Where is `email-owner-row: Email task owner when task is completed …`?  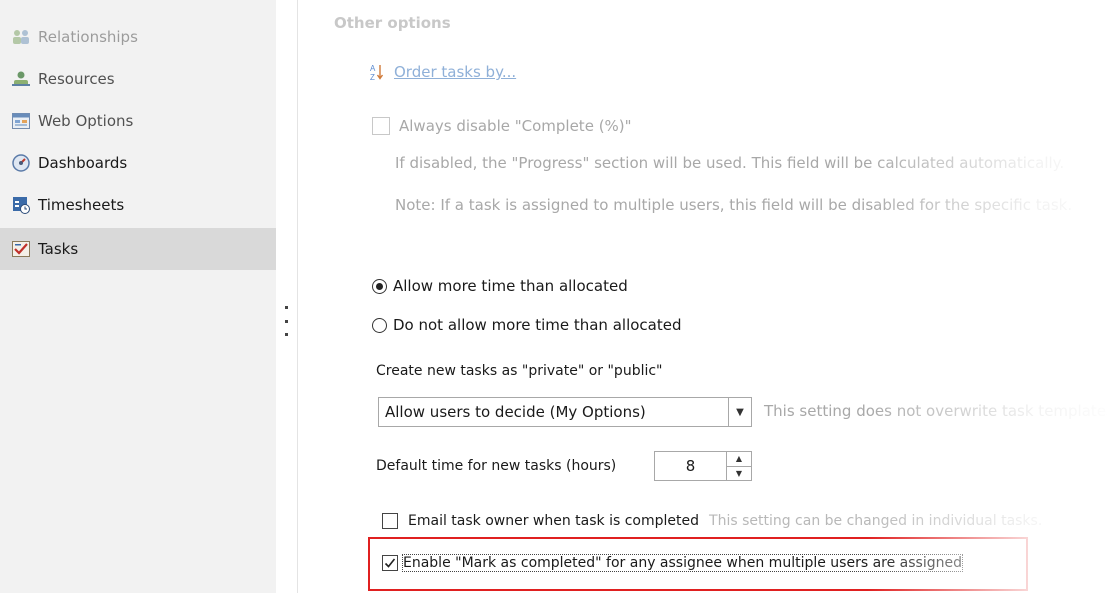
email-owner-row: Email task owner when task is completed … is located at coordinates (712, 521).